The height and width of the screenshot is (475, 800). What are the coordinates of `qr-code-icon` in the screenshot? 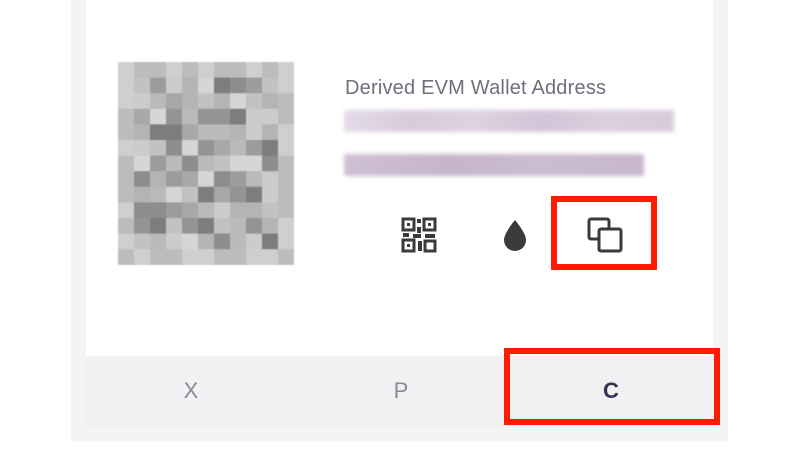 It's located at (419, 235).